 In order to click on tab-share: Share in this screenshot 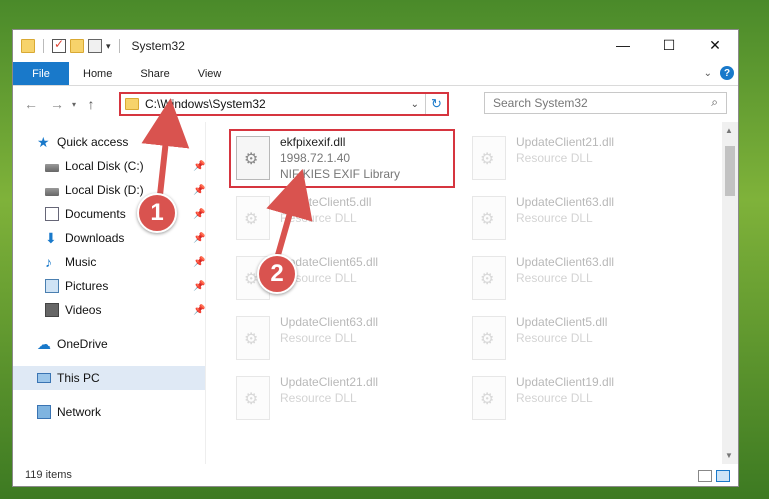, I will do `click(154, 73)`.